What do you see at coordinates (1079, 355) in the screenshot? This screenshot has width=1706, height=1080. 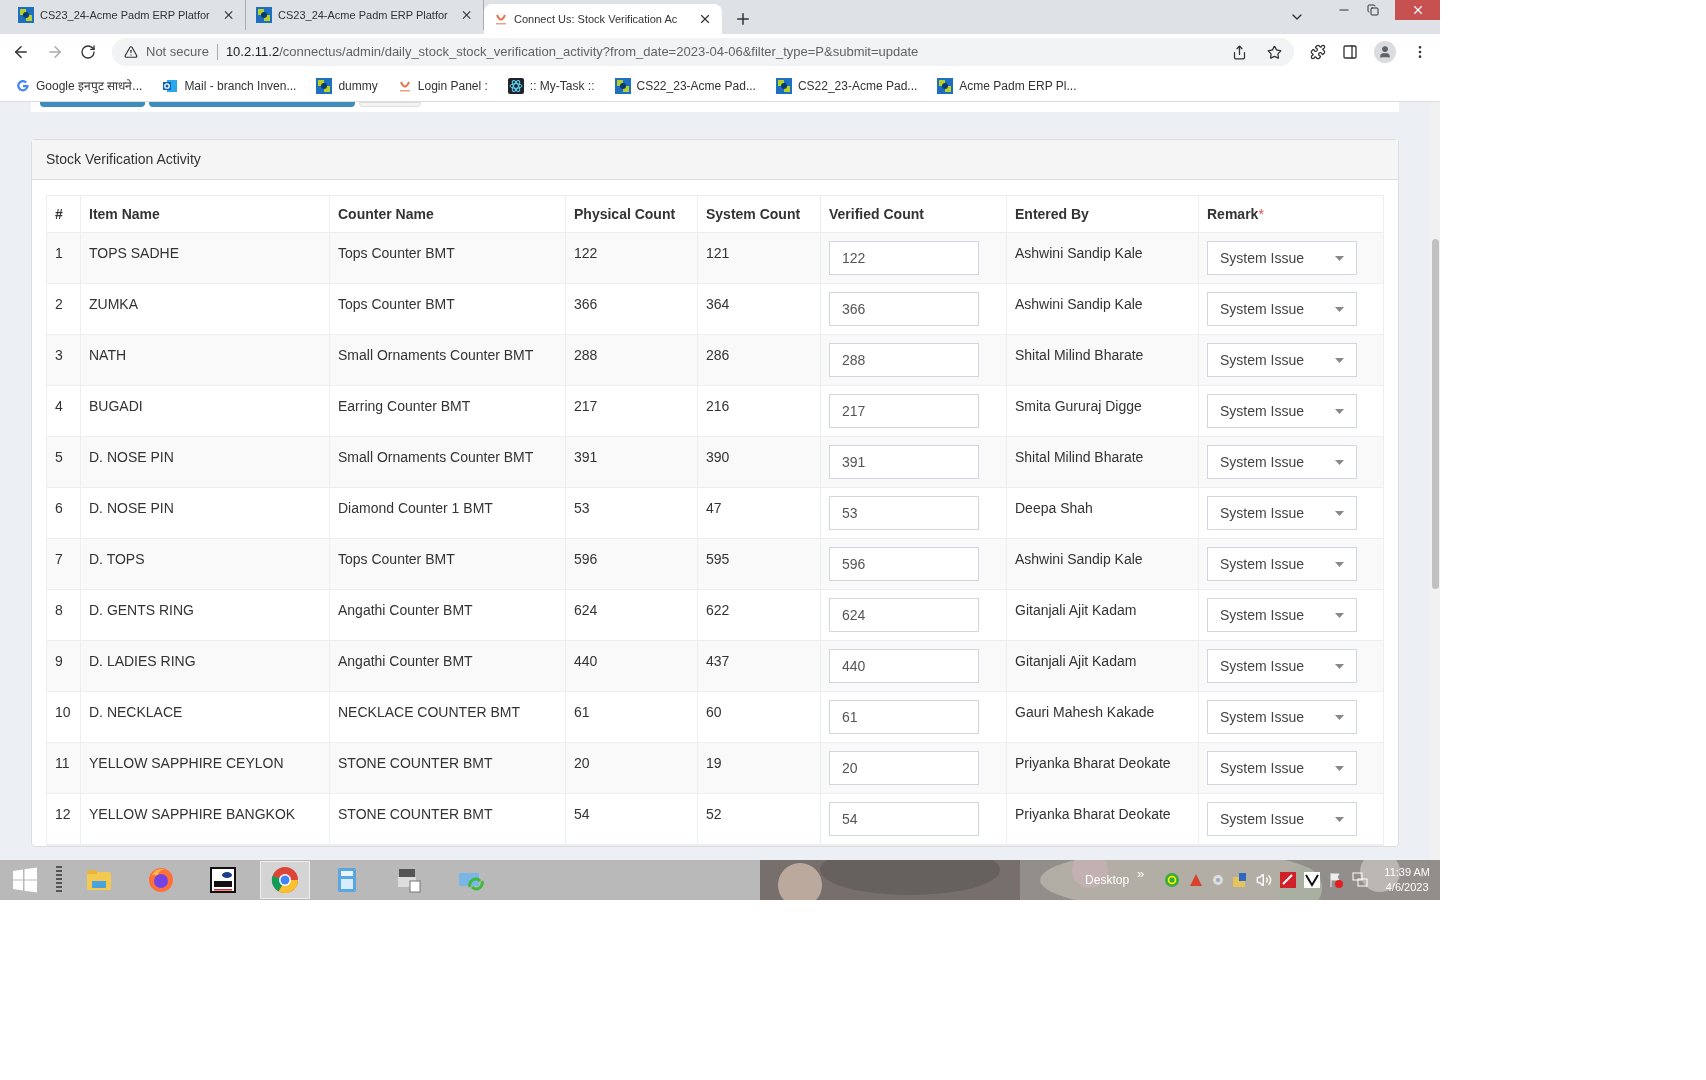 I see `table-cell: Shital Milind Bharate` at bounding box center [1079, 355].